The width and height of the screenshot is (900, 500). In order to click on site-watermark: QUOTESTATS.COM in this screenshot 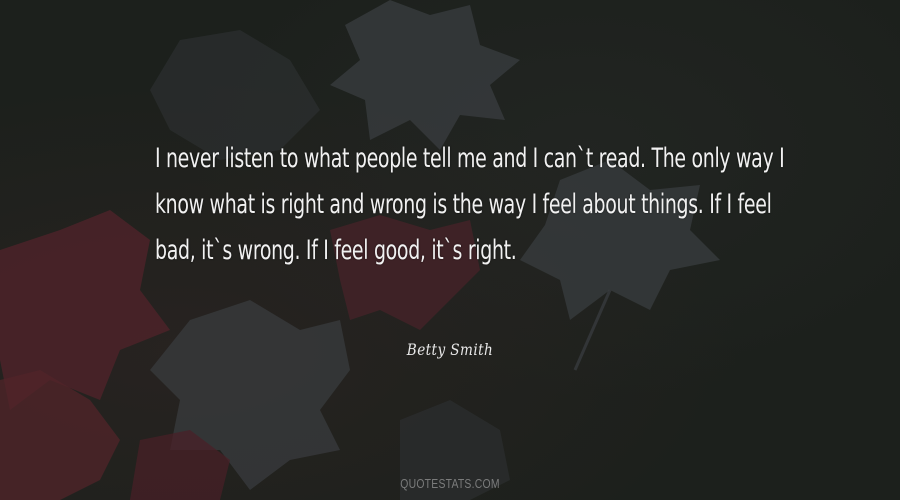, I will do `click(450, 483)`.